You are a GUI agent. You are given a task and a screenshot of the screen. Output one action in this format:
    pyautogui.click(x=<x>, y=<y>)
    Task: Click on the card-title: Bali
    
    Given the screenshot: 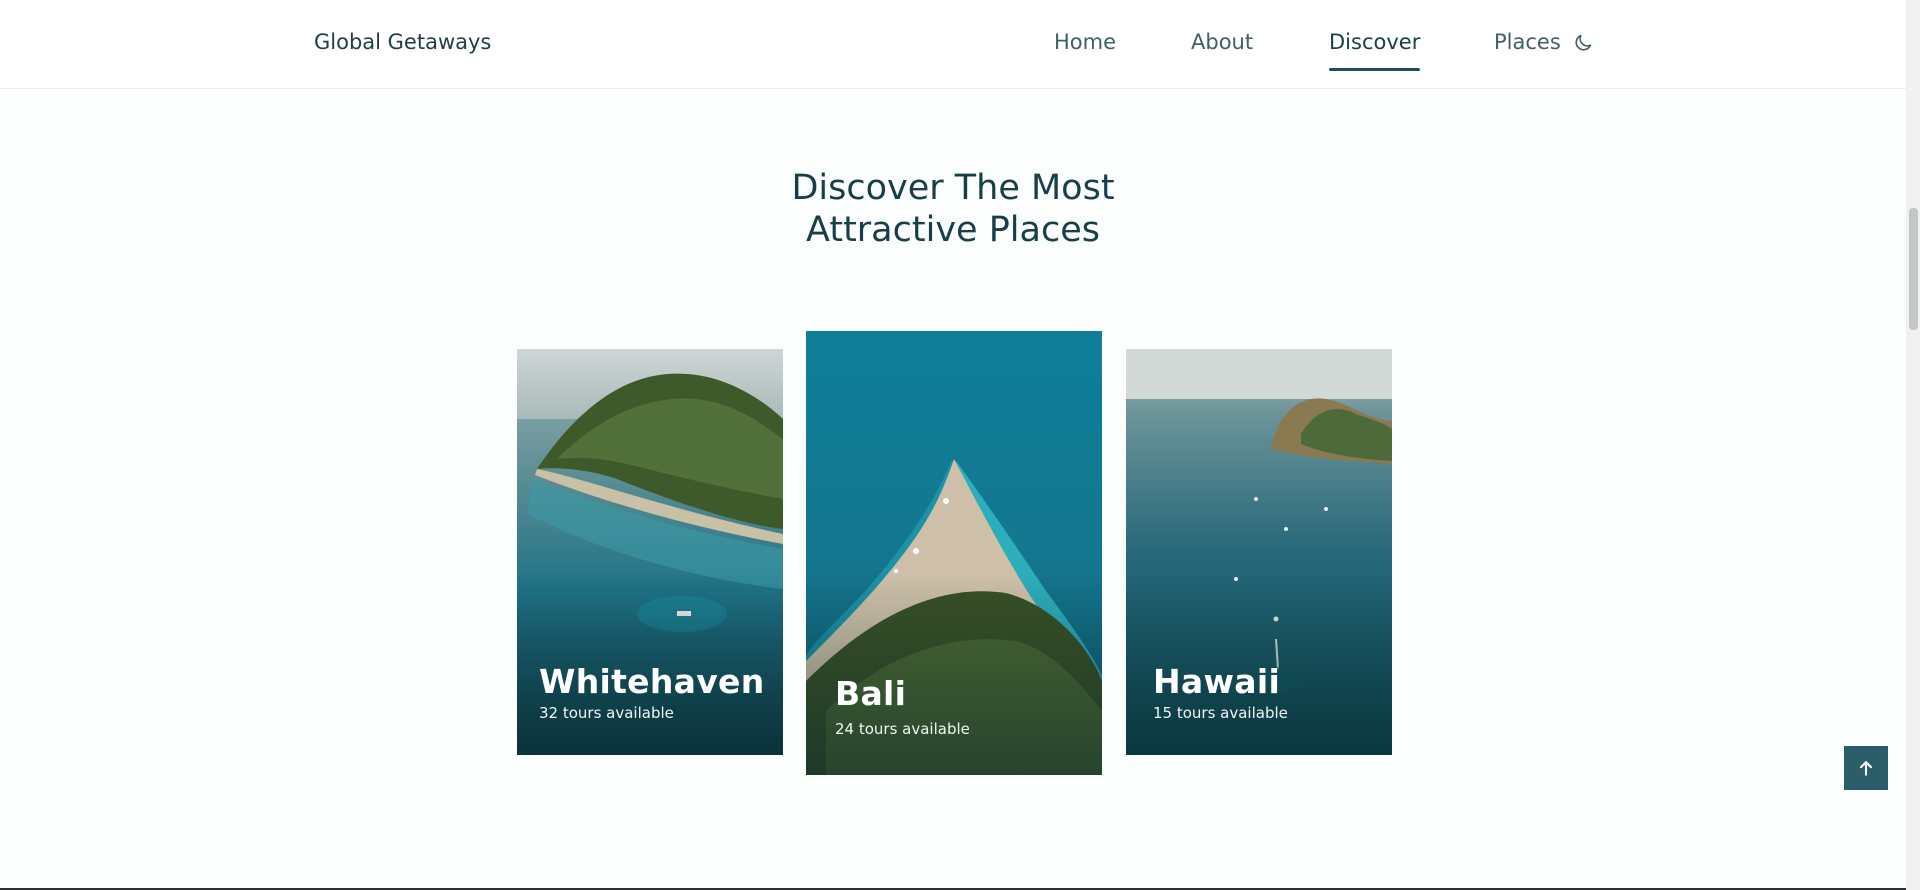 What is the action you would take?
    pyautogui.click(x=871, y=693)
    